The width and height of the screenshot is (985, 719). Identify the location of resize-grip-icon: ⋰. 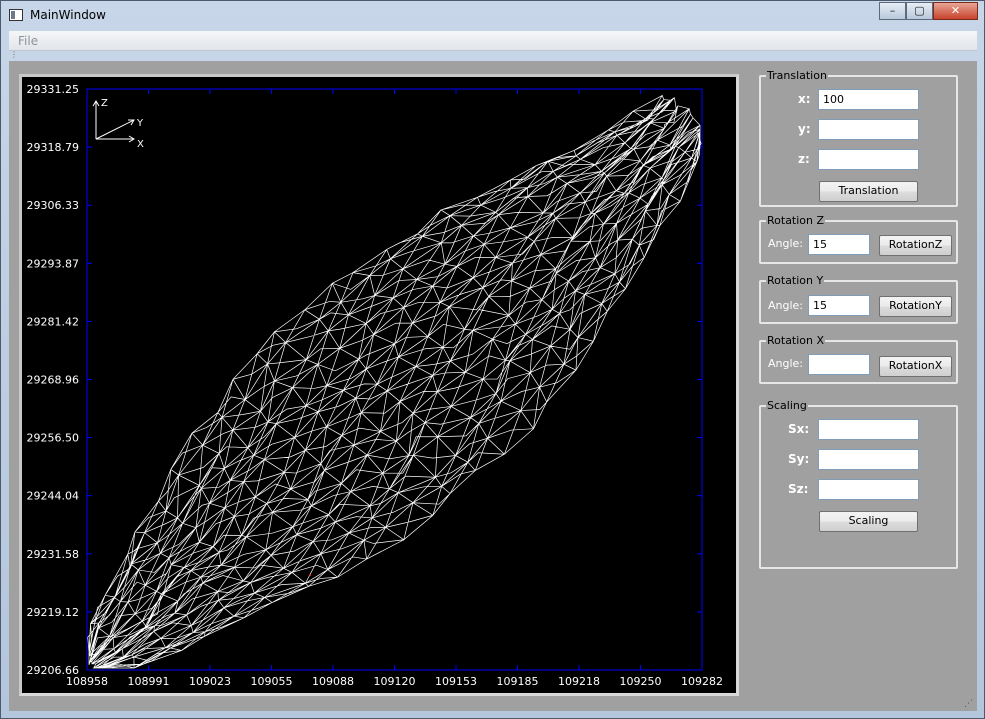
(968, 704).